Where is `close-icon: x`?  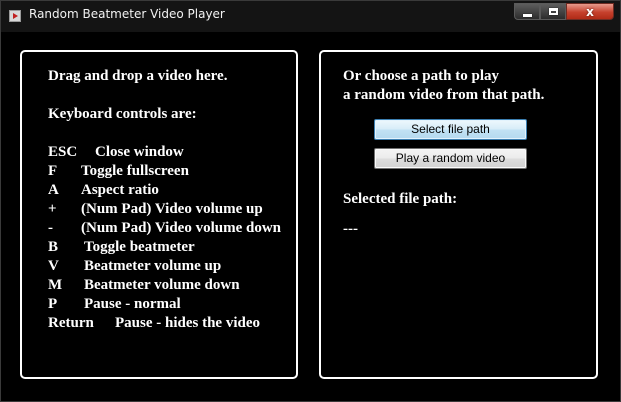
close-icon: x is located at coordinates (590, 11).